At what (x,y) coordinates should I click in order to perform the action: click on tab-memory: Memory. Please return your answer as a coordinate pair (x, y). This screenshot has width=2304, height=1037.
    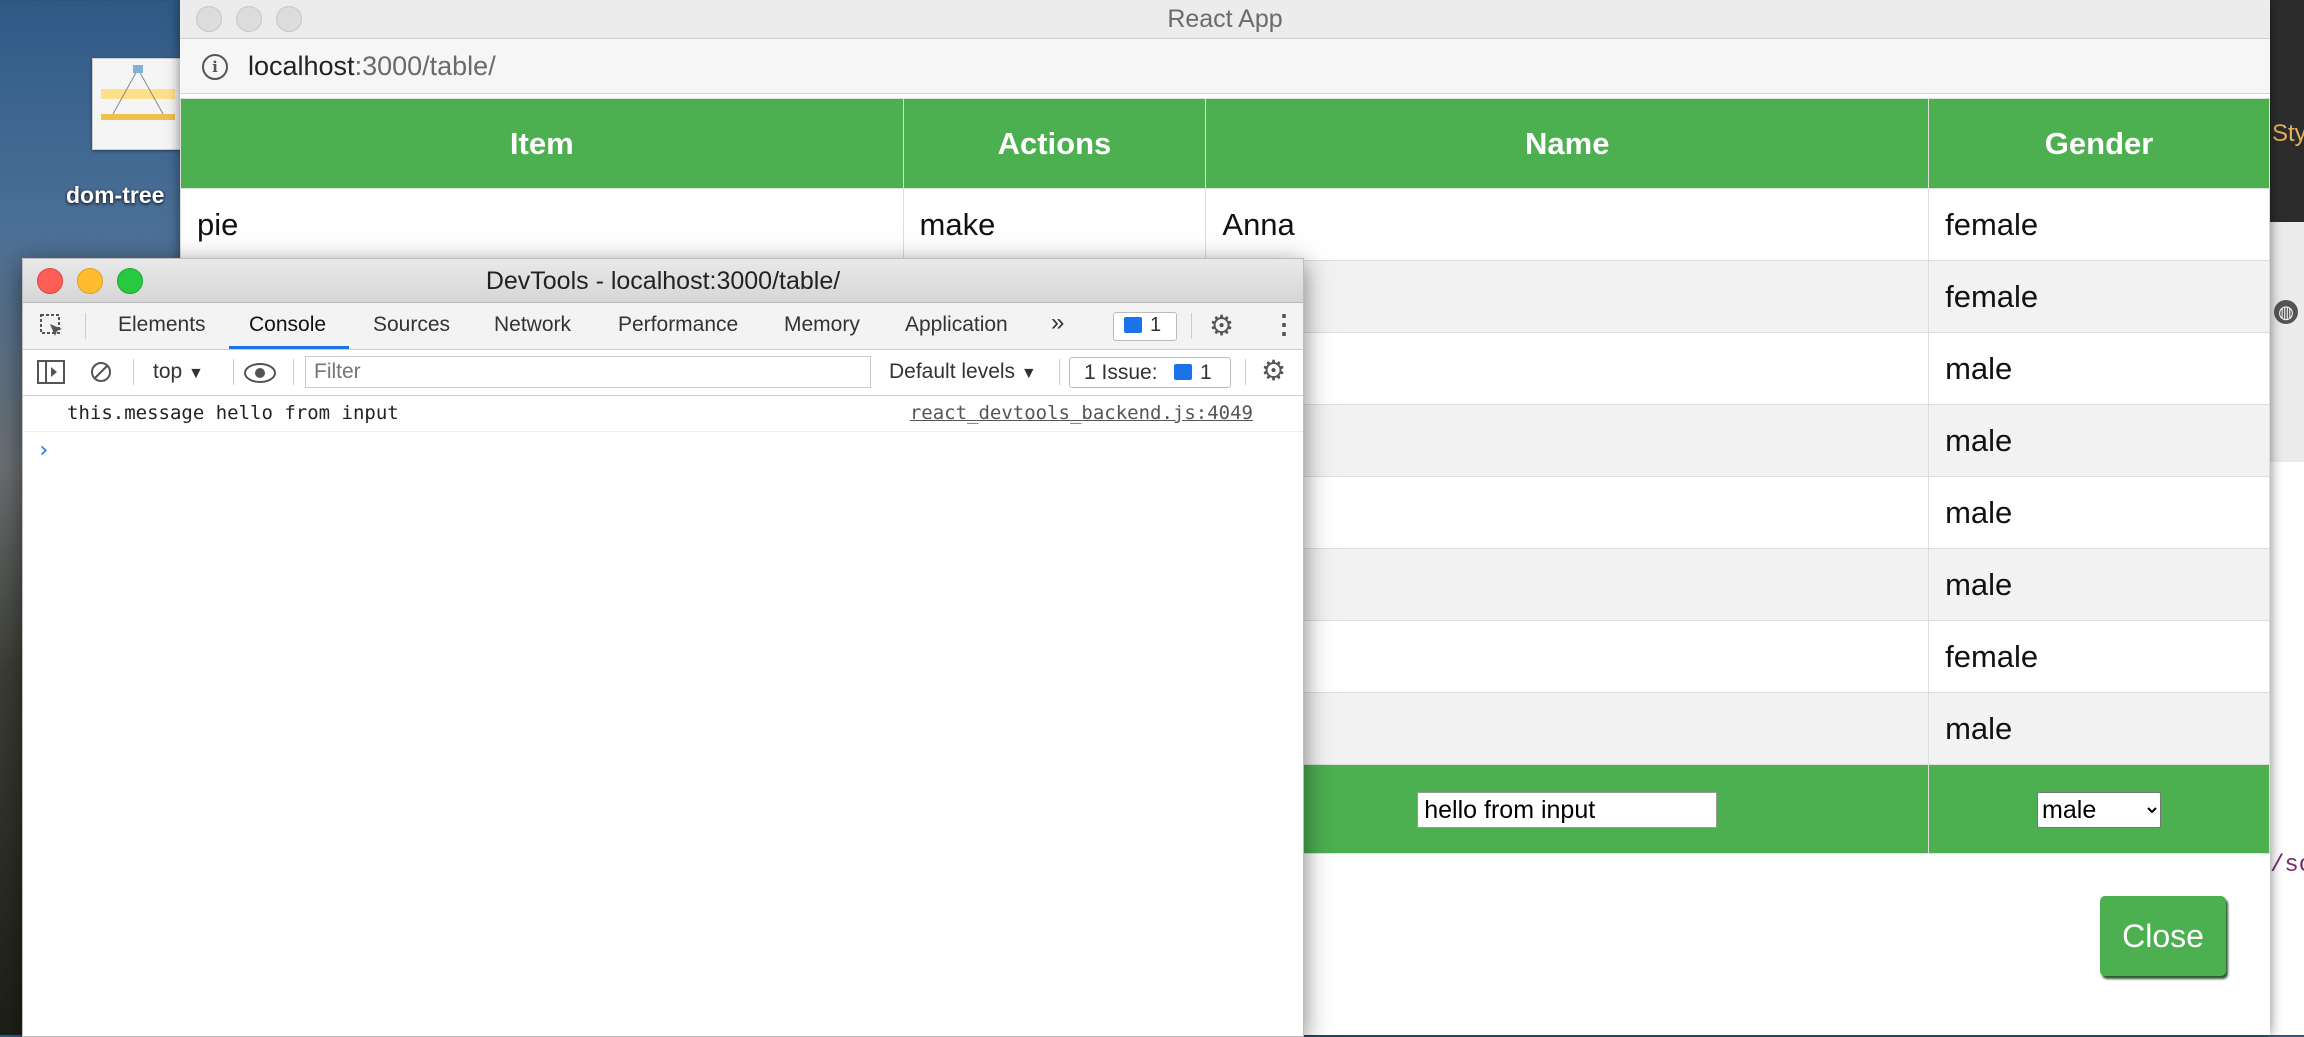
    Looking at the image, I should click on (822, 325).